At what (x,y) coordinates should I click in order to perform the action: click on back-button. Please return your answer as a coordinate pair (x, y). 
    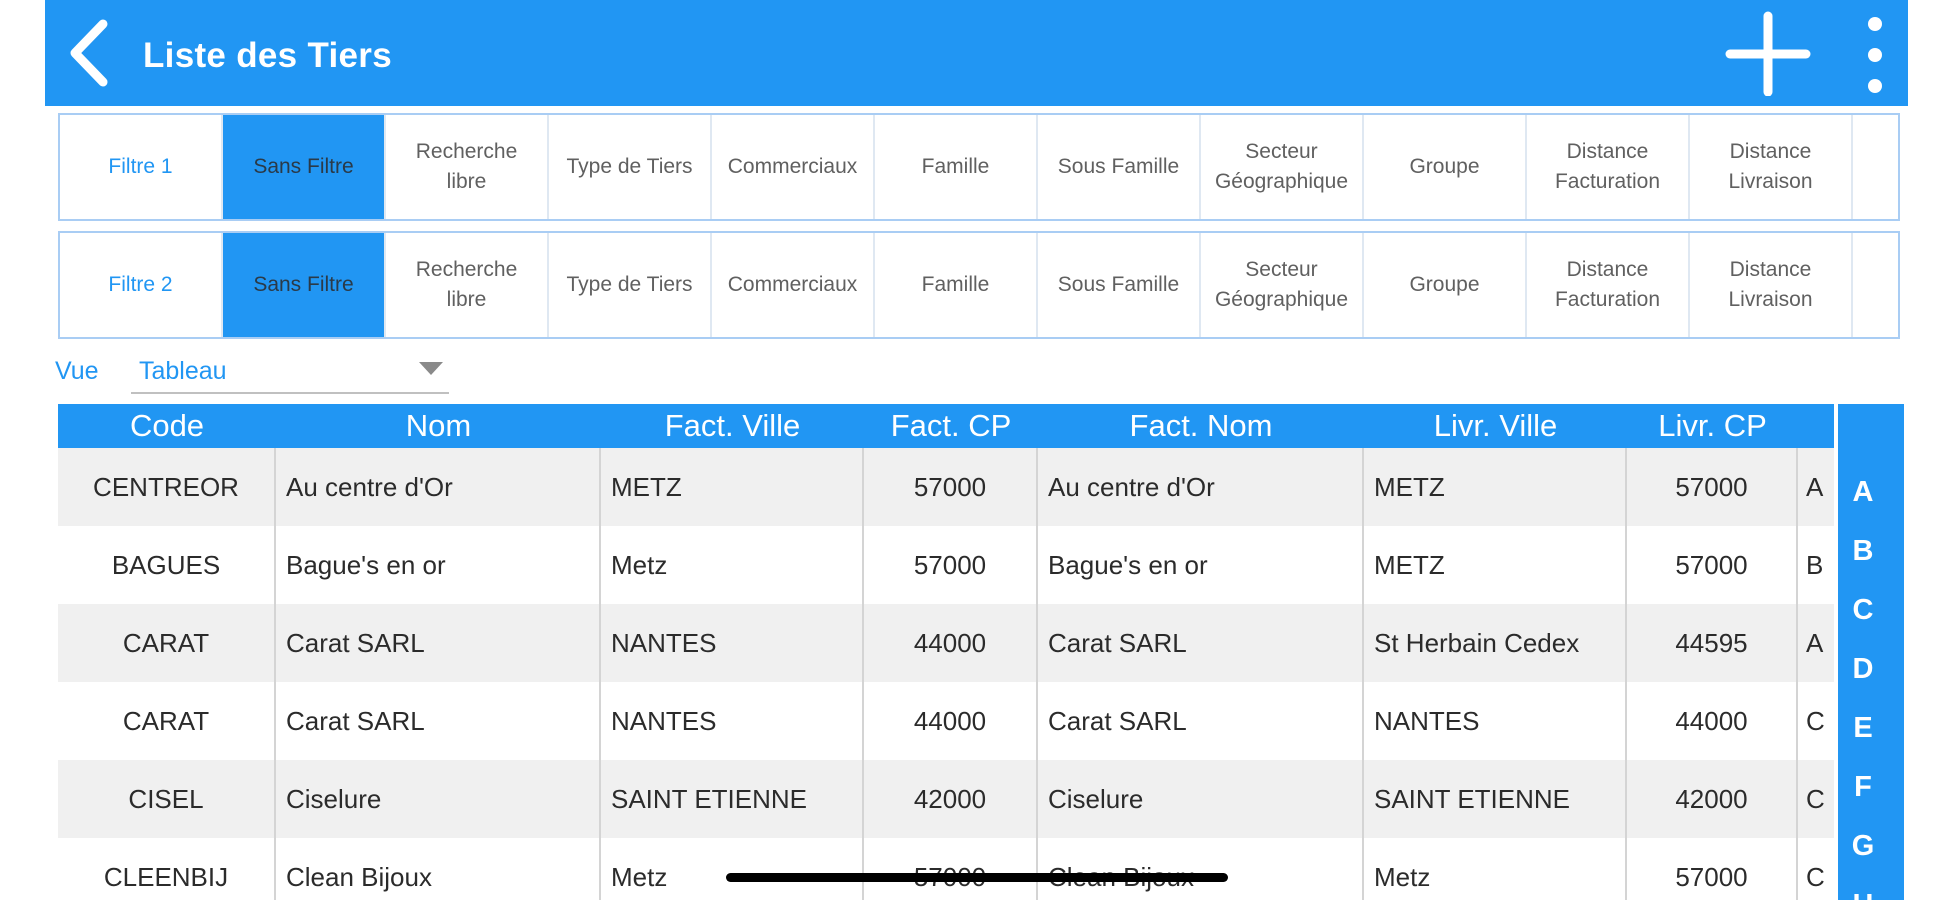
    Looking at the image, I should click on (102, 53).